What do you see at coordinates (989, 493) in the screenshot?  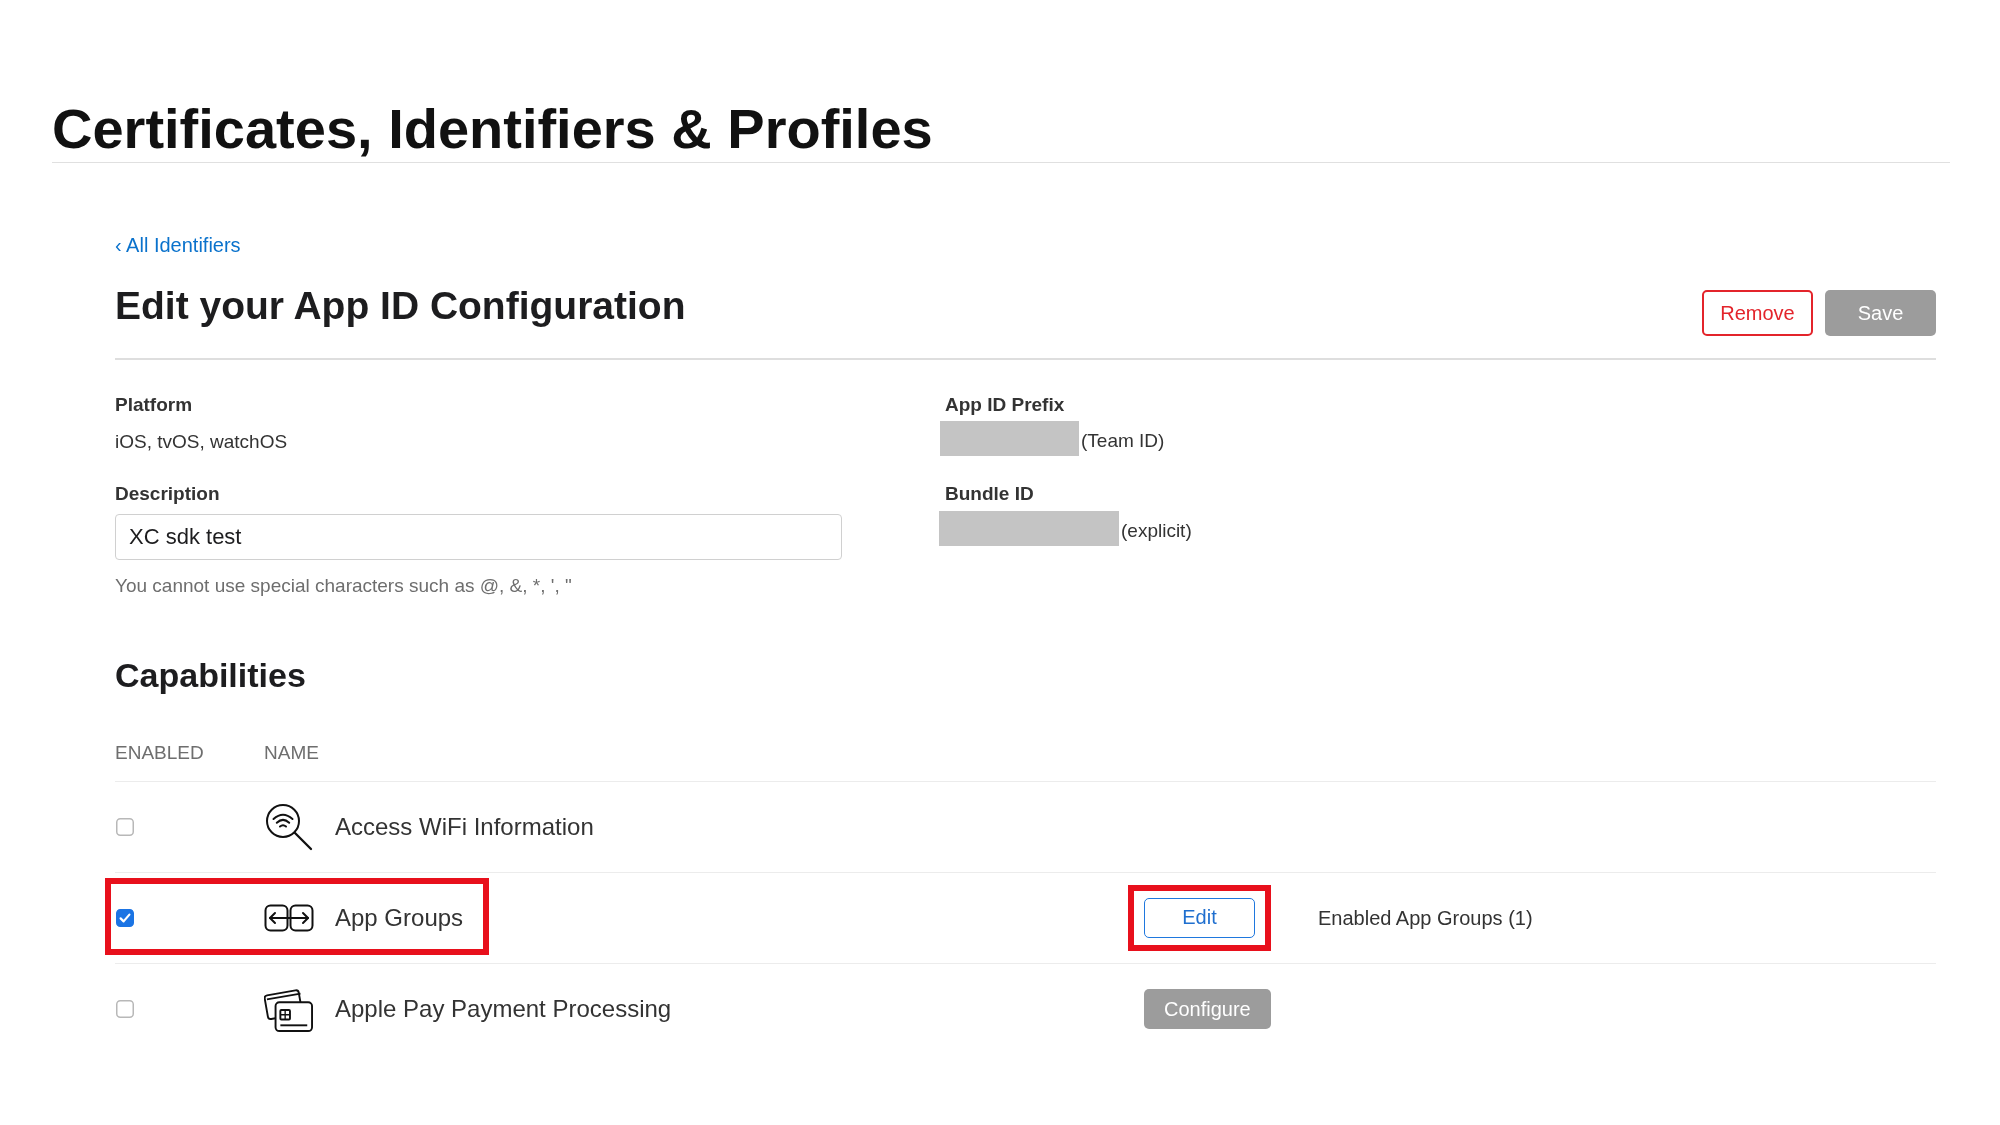 I see `field-label: Bundle ID` at bounding box center [989, 493].